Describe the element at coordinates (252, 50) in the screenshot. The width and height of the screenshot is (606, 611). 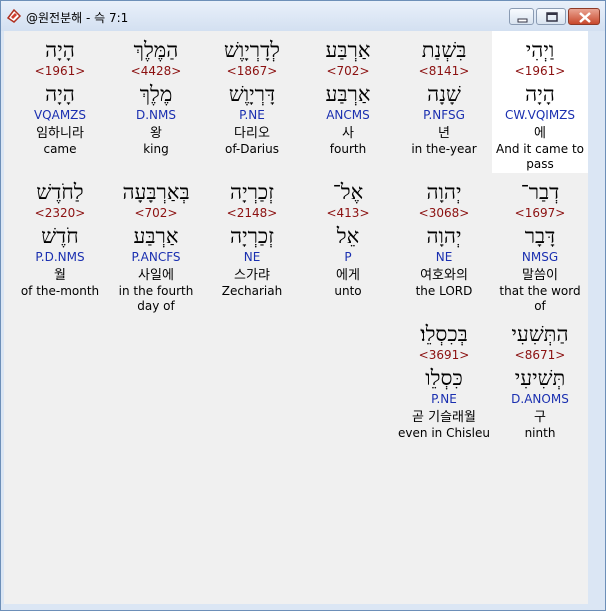
I see `hebrew-word: לְדָרְיָוֶשׁ` at that location.